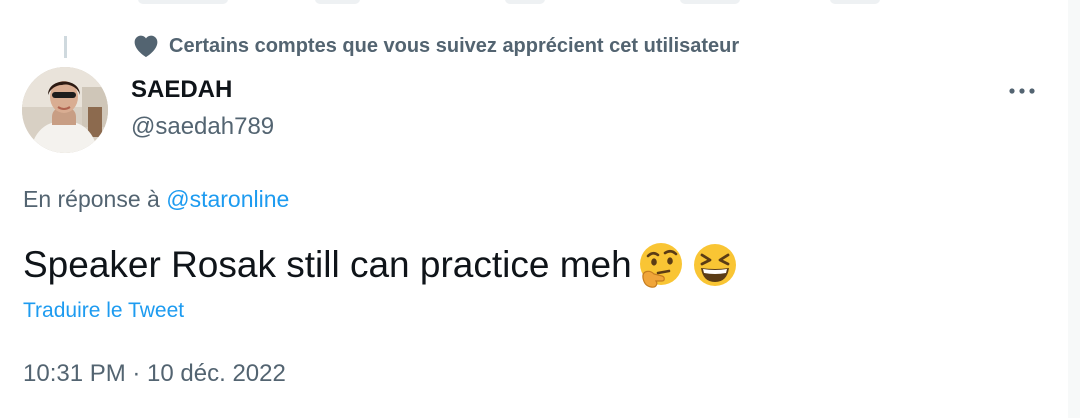 The height and width of the screenshot is (418, 1080). What do you see at coordinates (154, 374) in the screenshot?
I see `tweet-timestamp: 10:31 PM · 10 déc. 2022` at bounding box center [154, 374].